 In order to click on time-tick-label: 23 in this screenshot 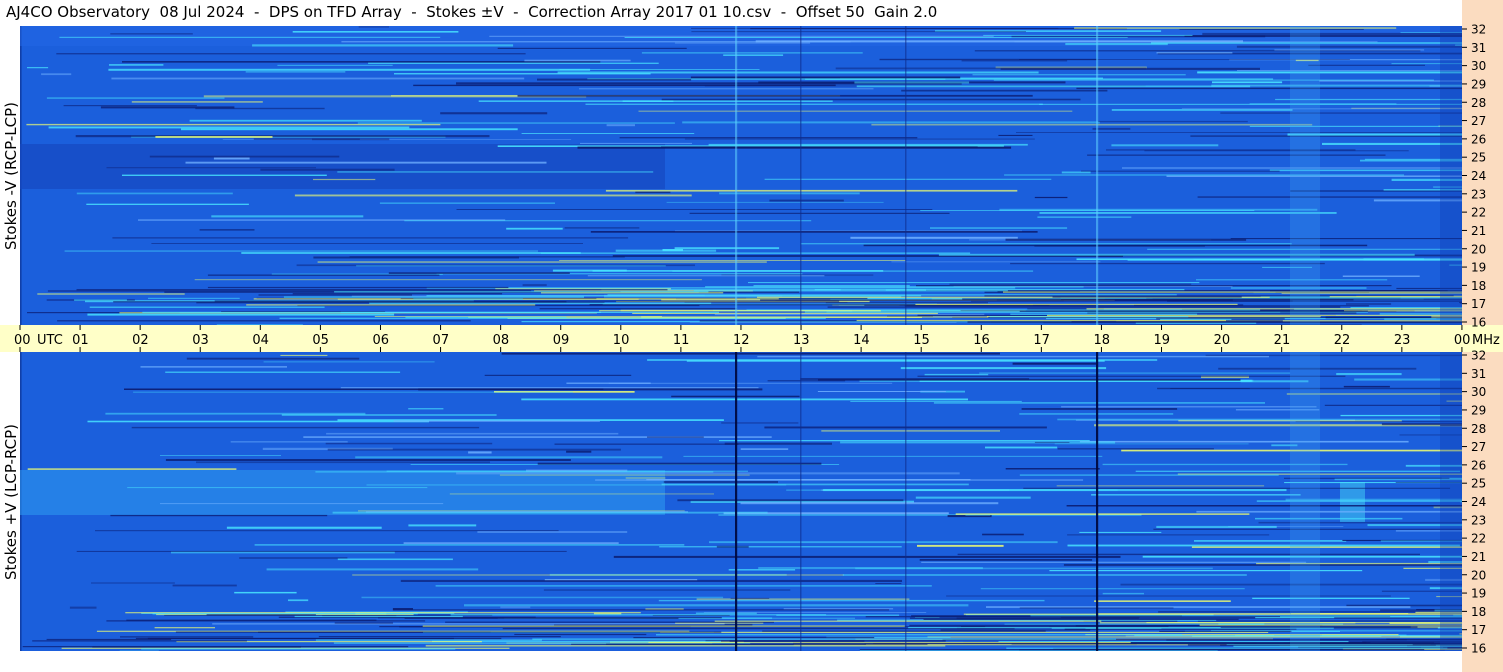, I will do `click(1402, 340)`.